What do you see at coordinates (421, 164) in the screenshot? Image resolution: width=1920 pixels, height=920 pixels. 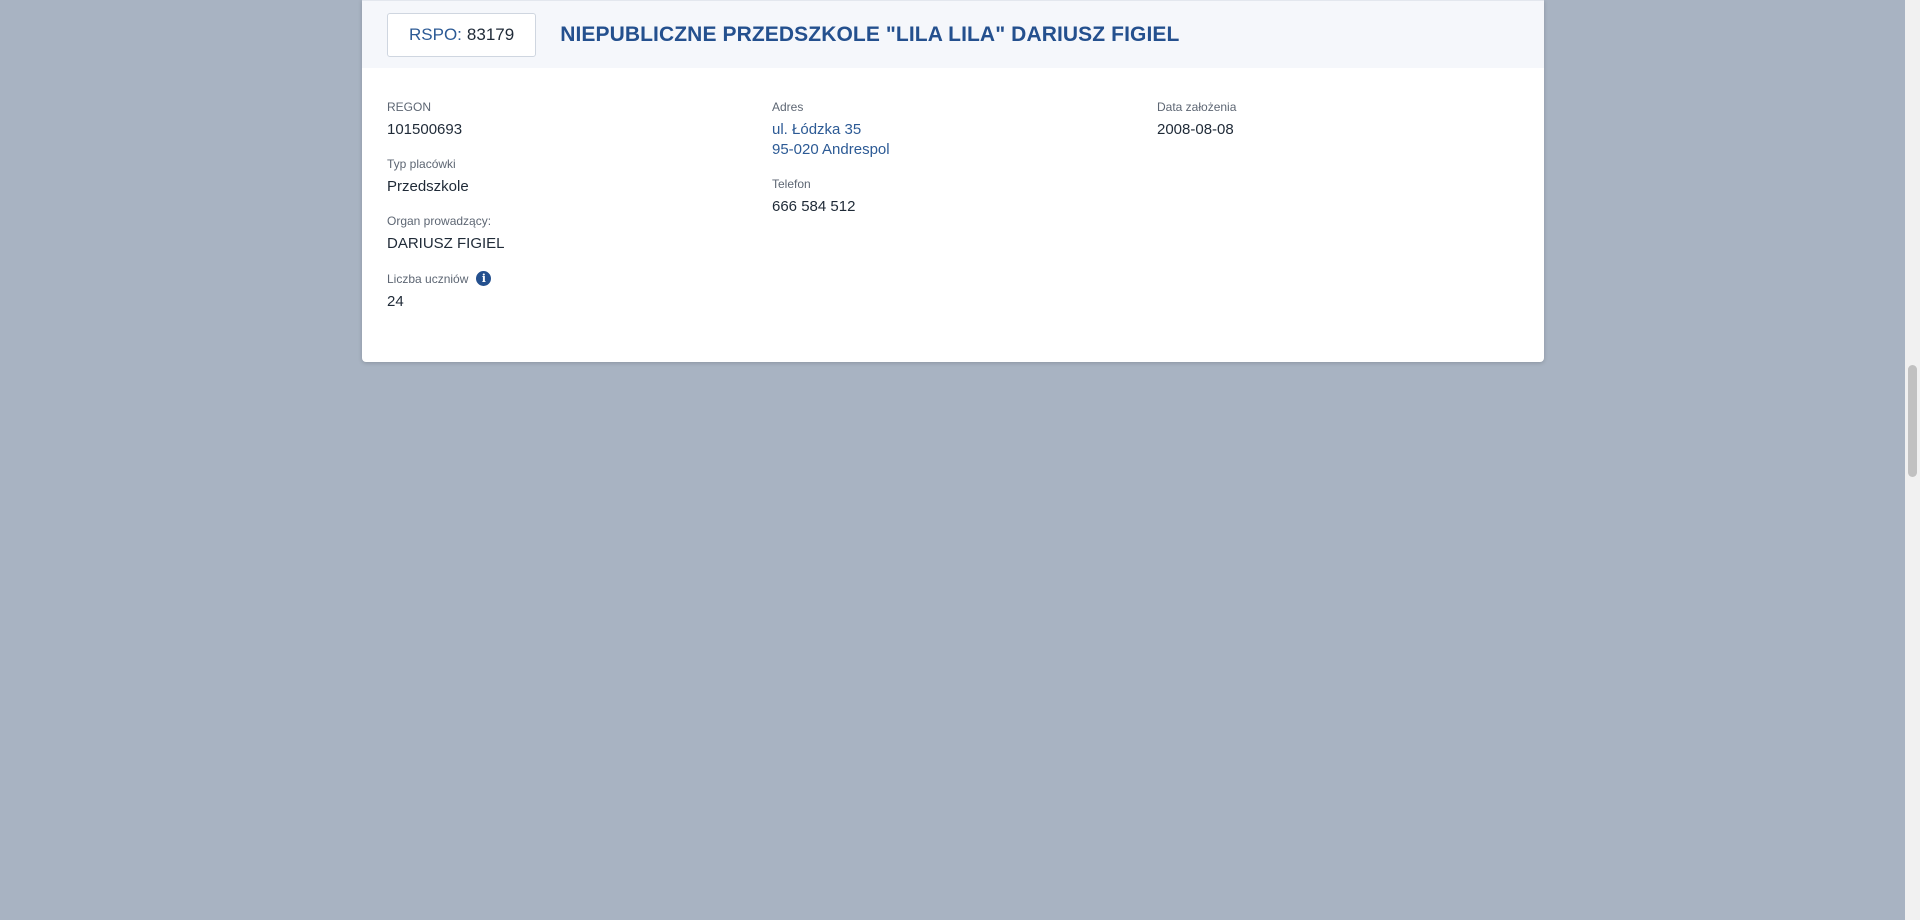 I see `type-label: Typ placówki` at bounding box center [421, 164].